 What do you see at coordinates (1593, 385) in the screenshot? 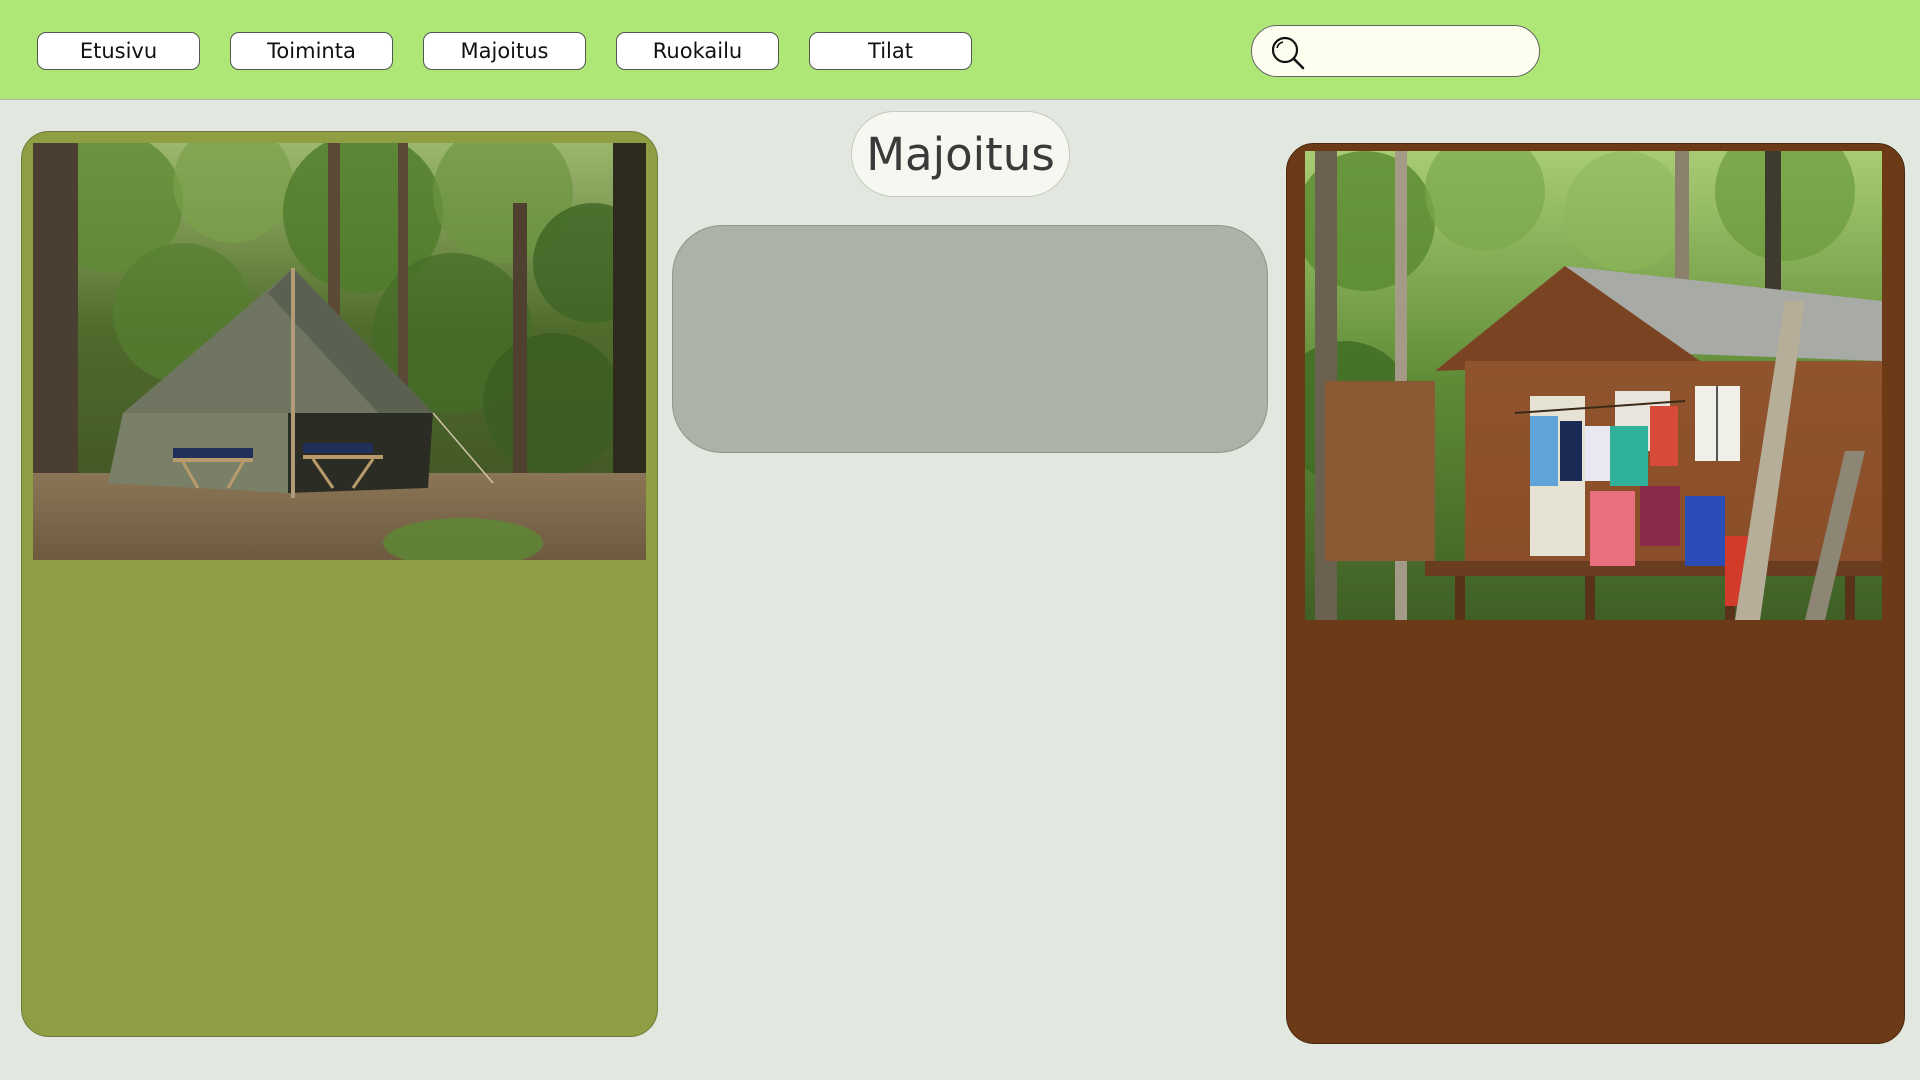
I see `wooden-cabin-photo` at bounding box center [1593, 385].